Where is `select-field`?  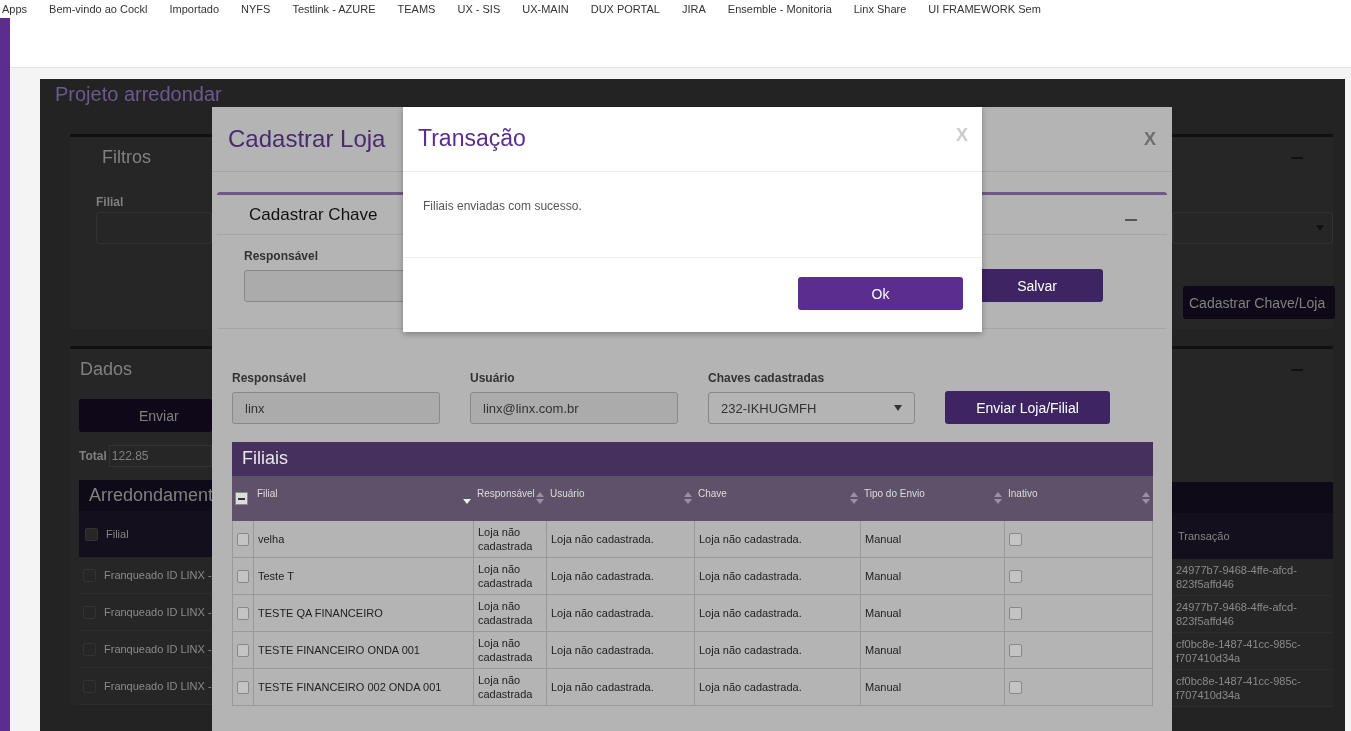 select-field is located at coordinates (1252, 228).